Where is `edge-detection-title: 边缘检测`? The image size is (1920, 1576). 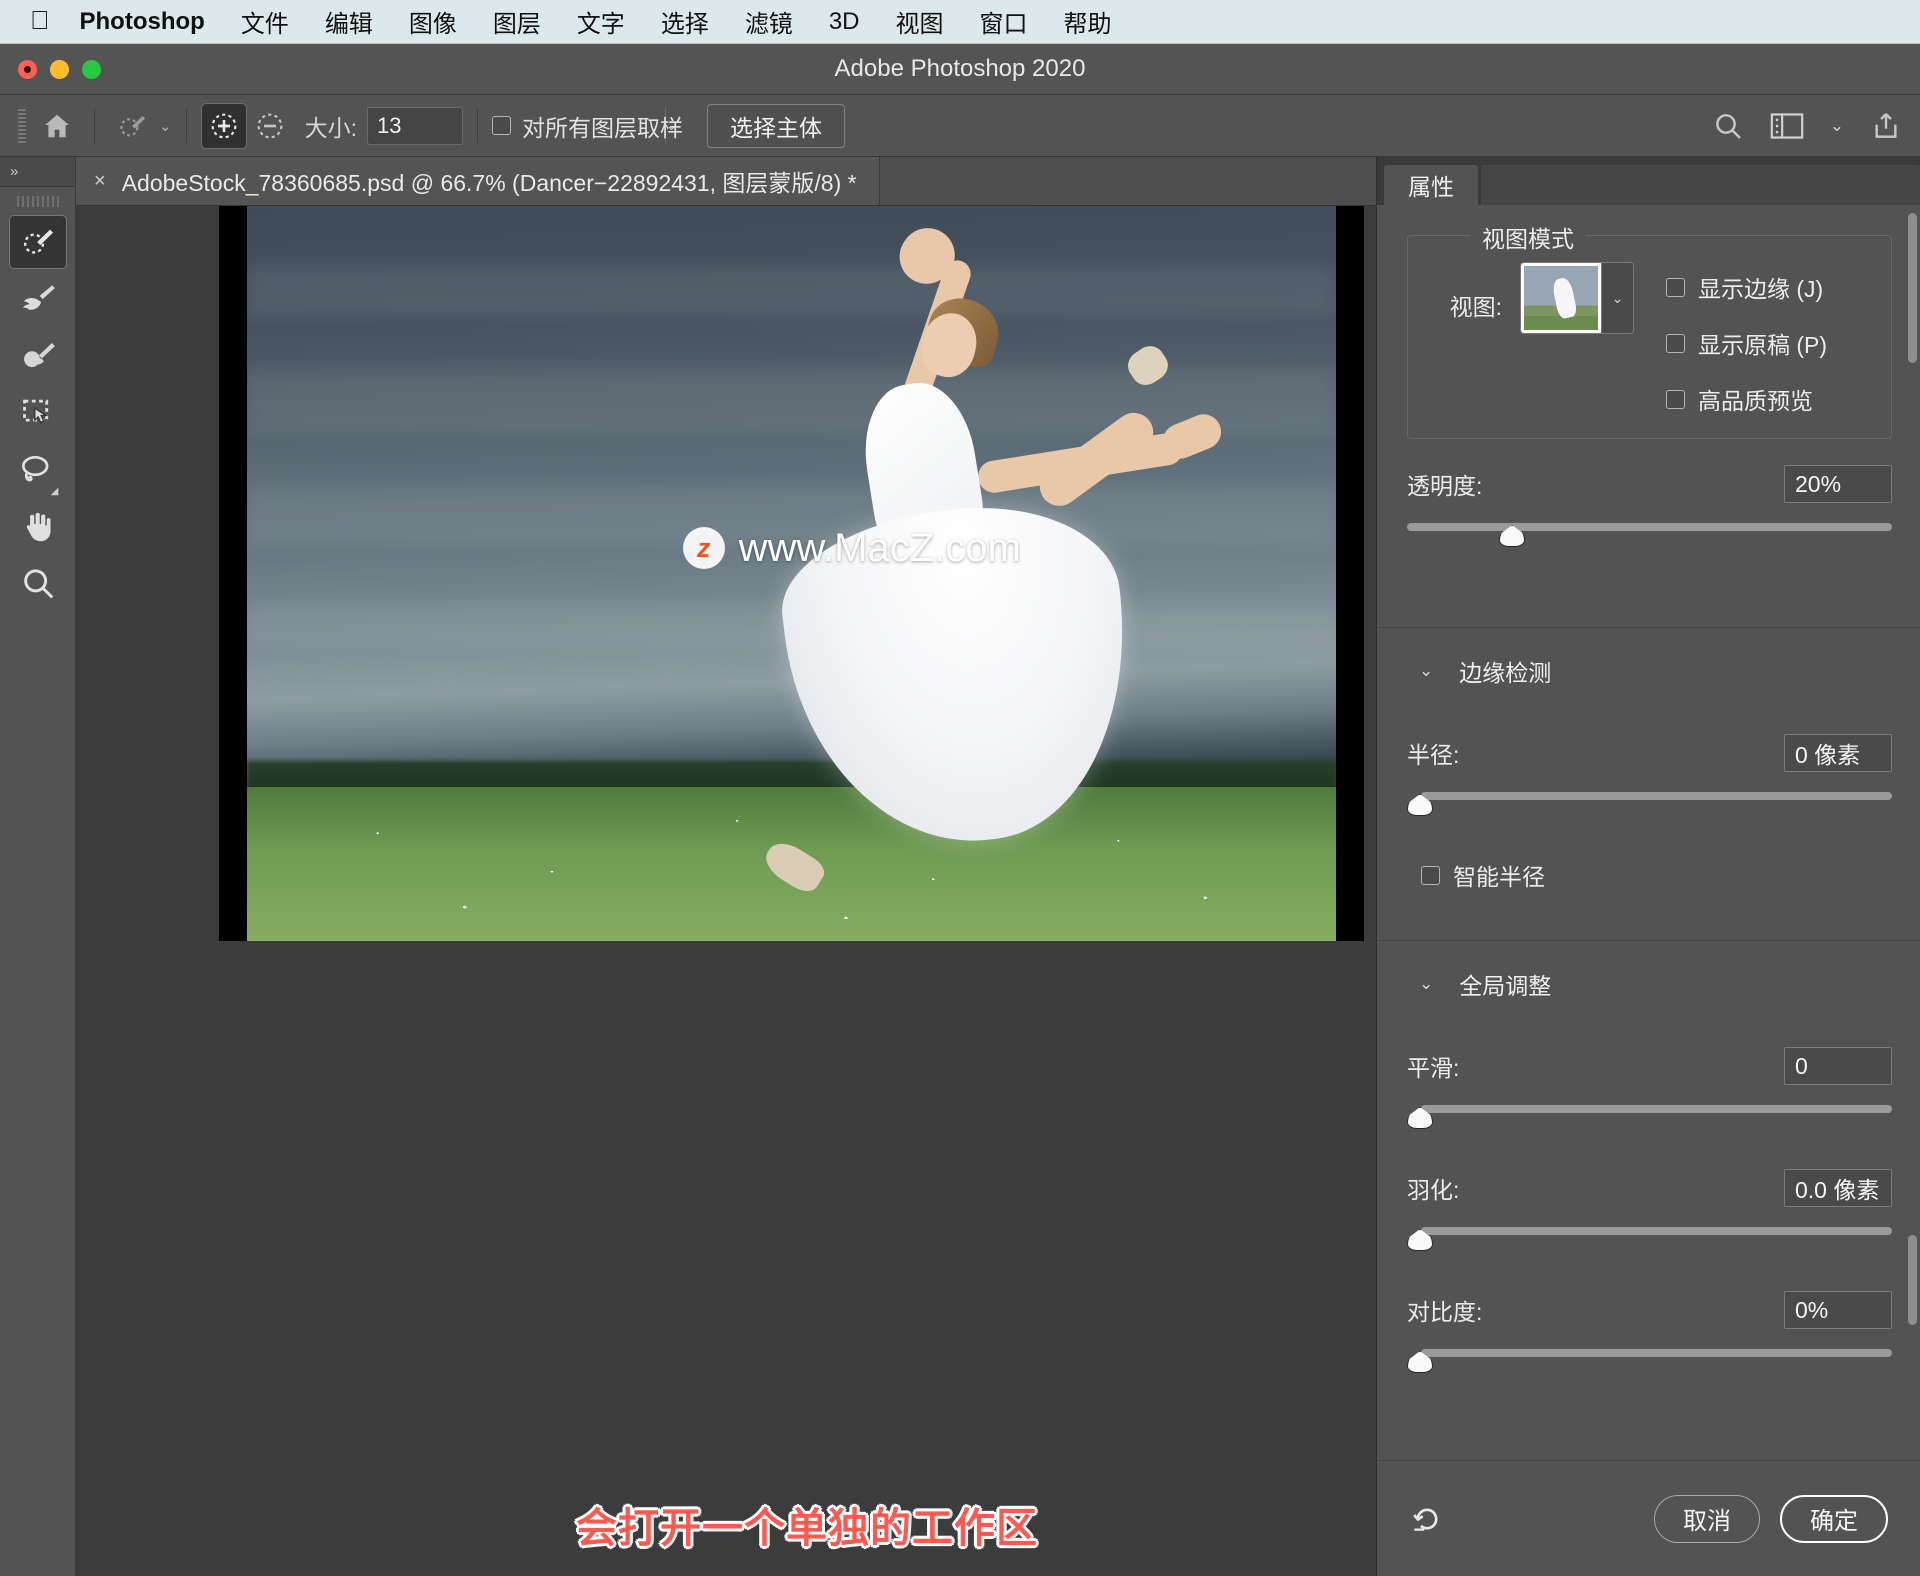
edge-detection-title: 边缘检测 is located at coordinates (1505, 673).